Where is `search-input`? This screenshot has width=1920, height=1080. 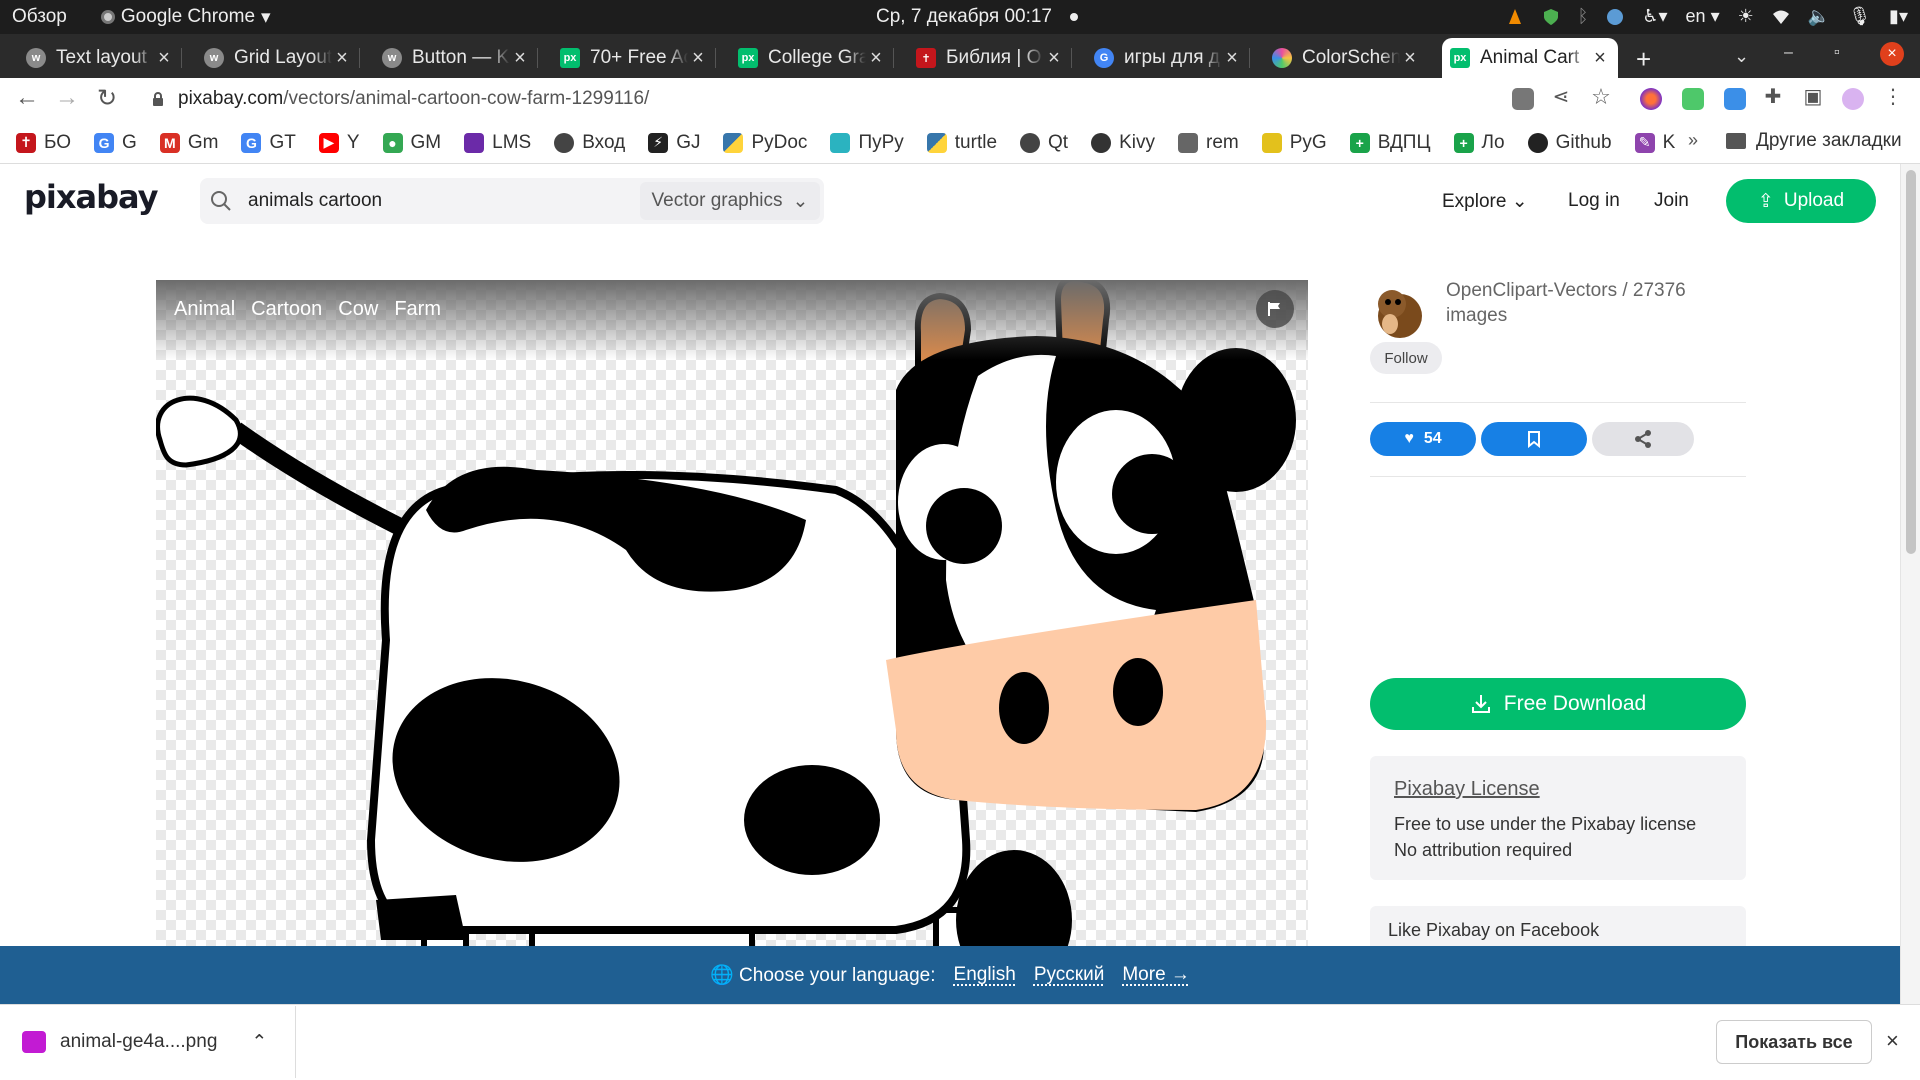
search-input is located at coordinates (438, 201).